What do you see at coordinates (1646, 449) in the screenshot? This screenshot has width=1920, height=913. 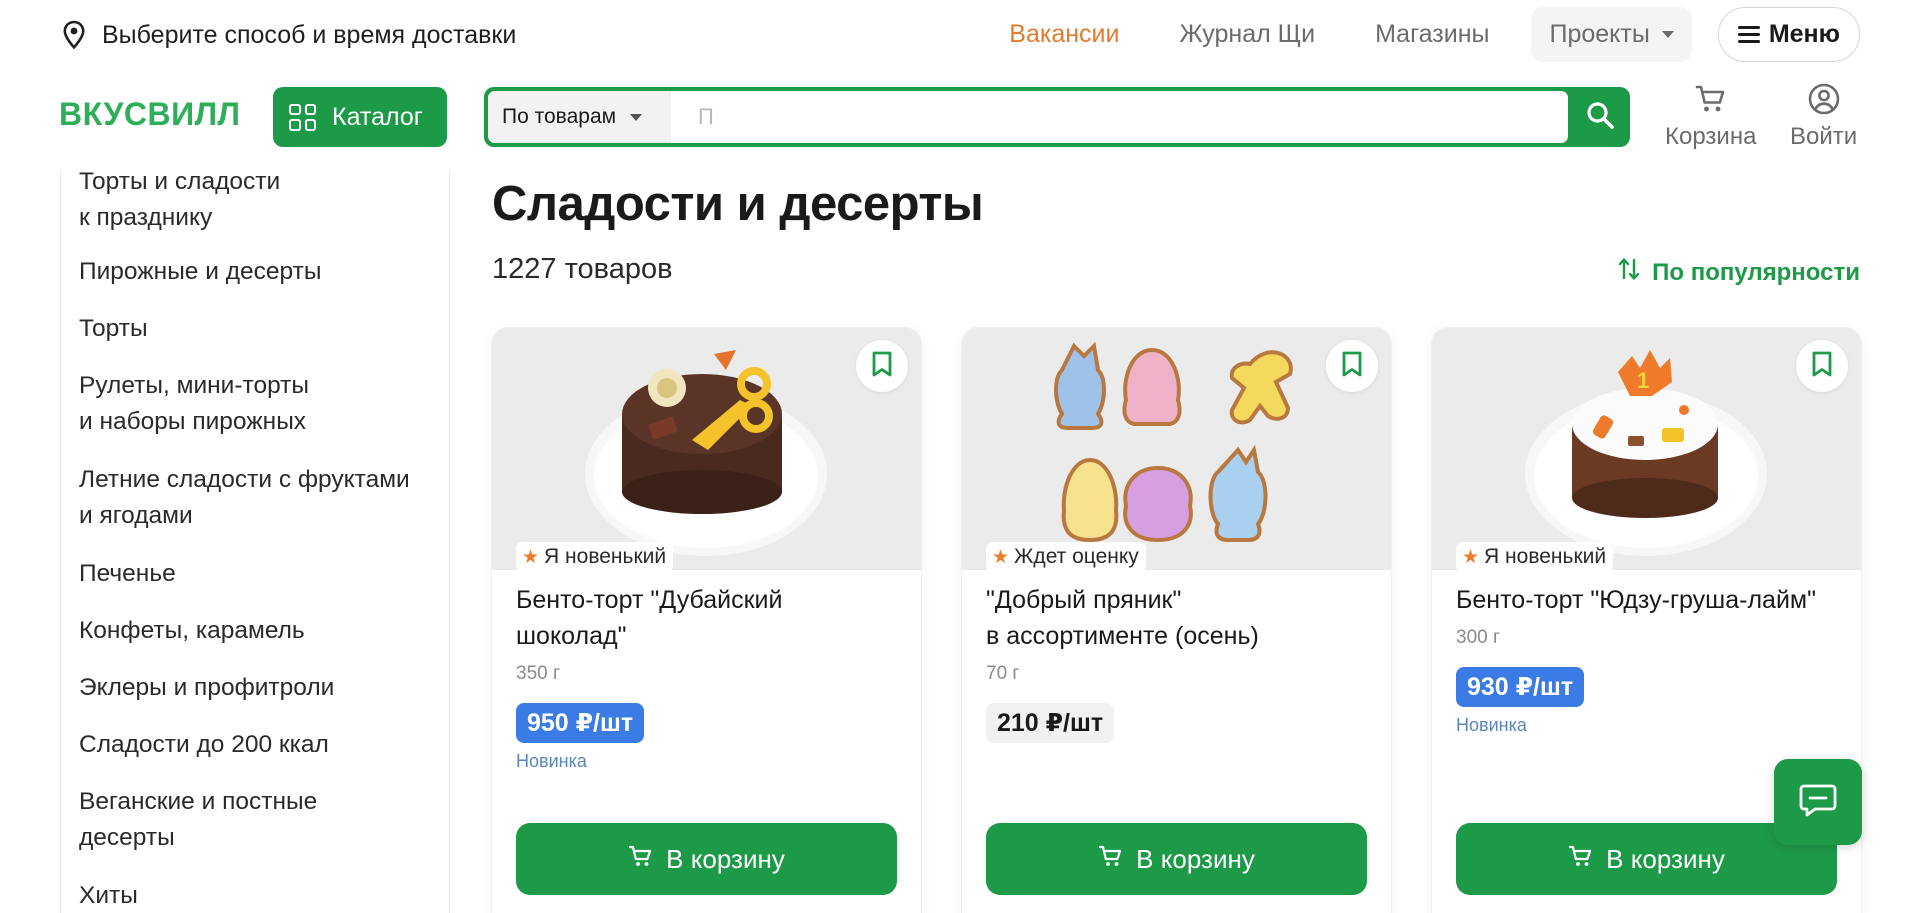 I see `product-image: 1 ★ Я новенький` at bounding box center [1646, 449].